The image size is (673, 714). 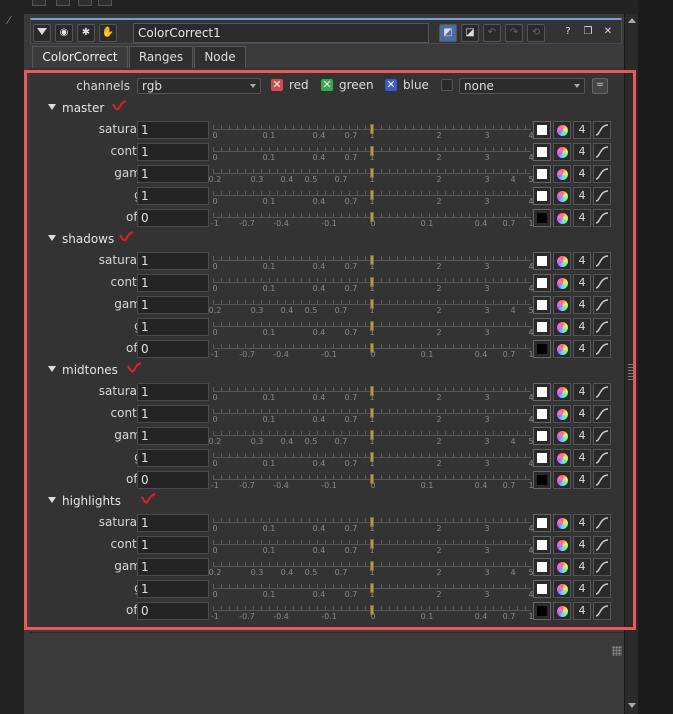 I want to click on color-button-1: ◩, so click(x=448, y=33).